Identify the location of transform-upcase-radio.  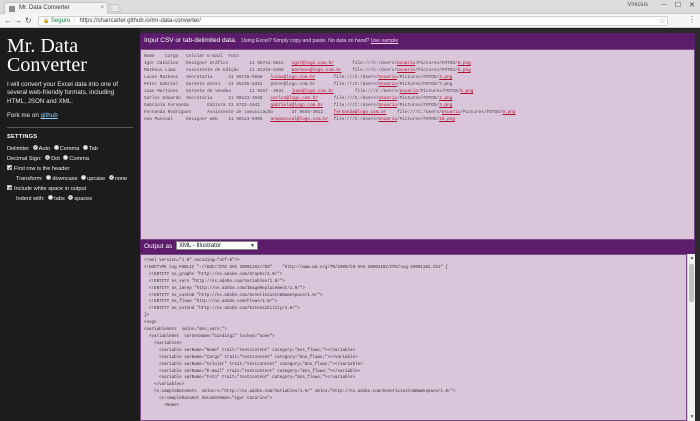
(84, 178).